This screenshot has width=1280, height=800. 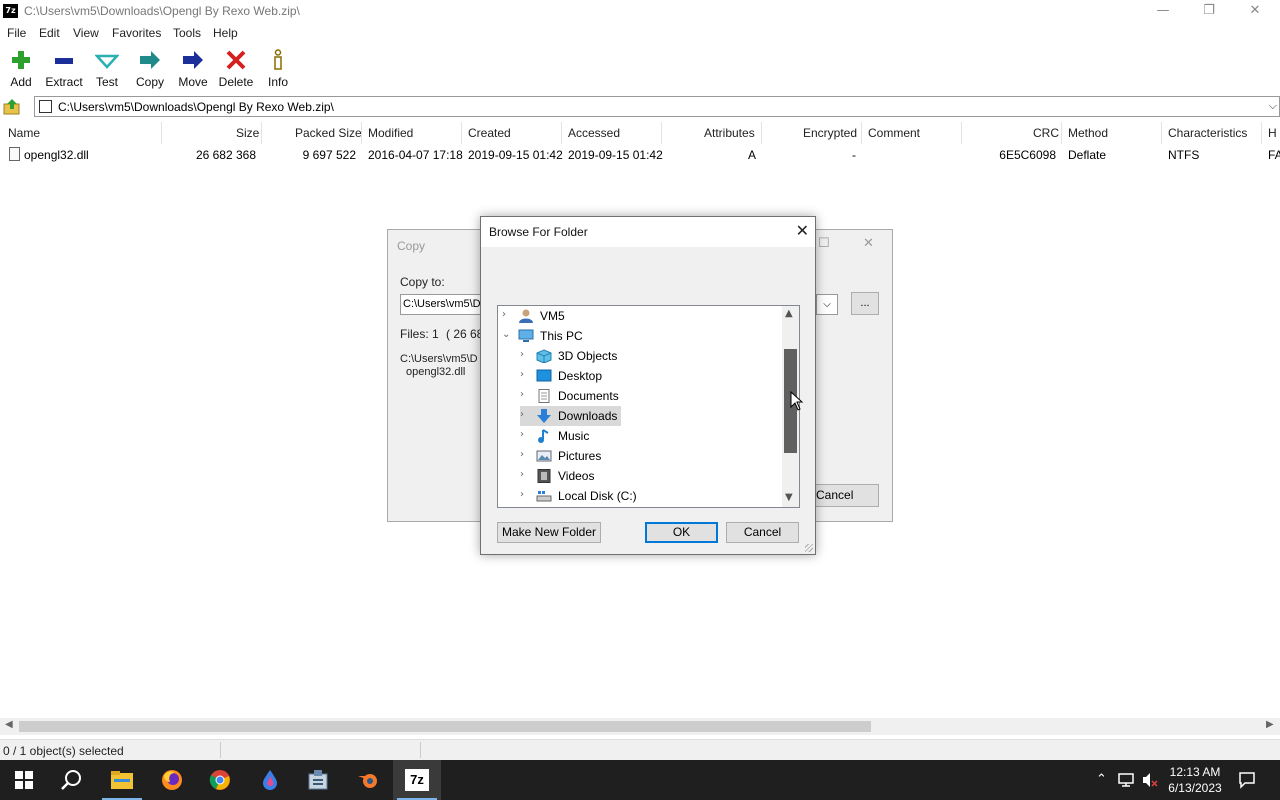 I want to click on taskbar-7zip: 7z, so click(x=417, y=780).